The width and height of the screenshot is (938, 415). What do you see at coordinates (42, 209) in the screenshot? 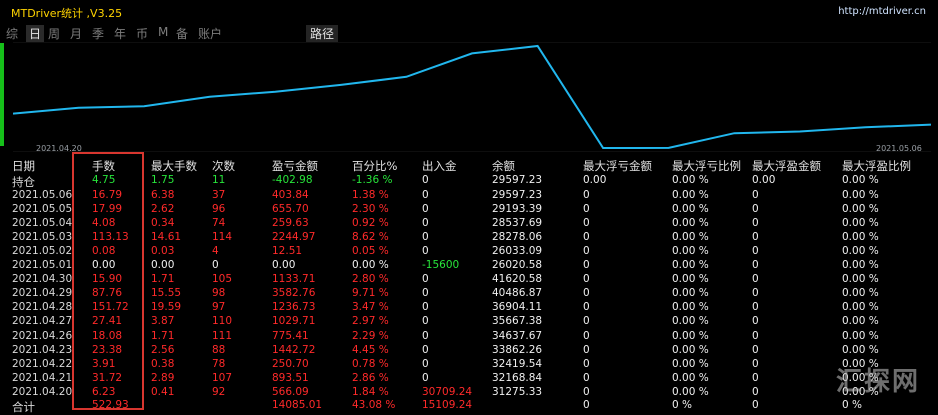
I see `table-cell: 2021.05.05` at bounding box center [42, 209].